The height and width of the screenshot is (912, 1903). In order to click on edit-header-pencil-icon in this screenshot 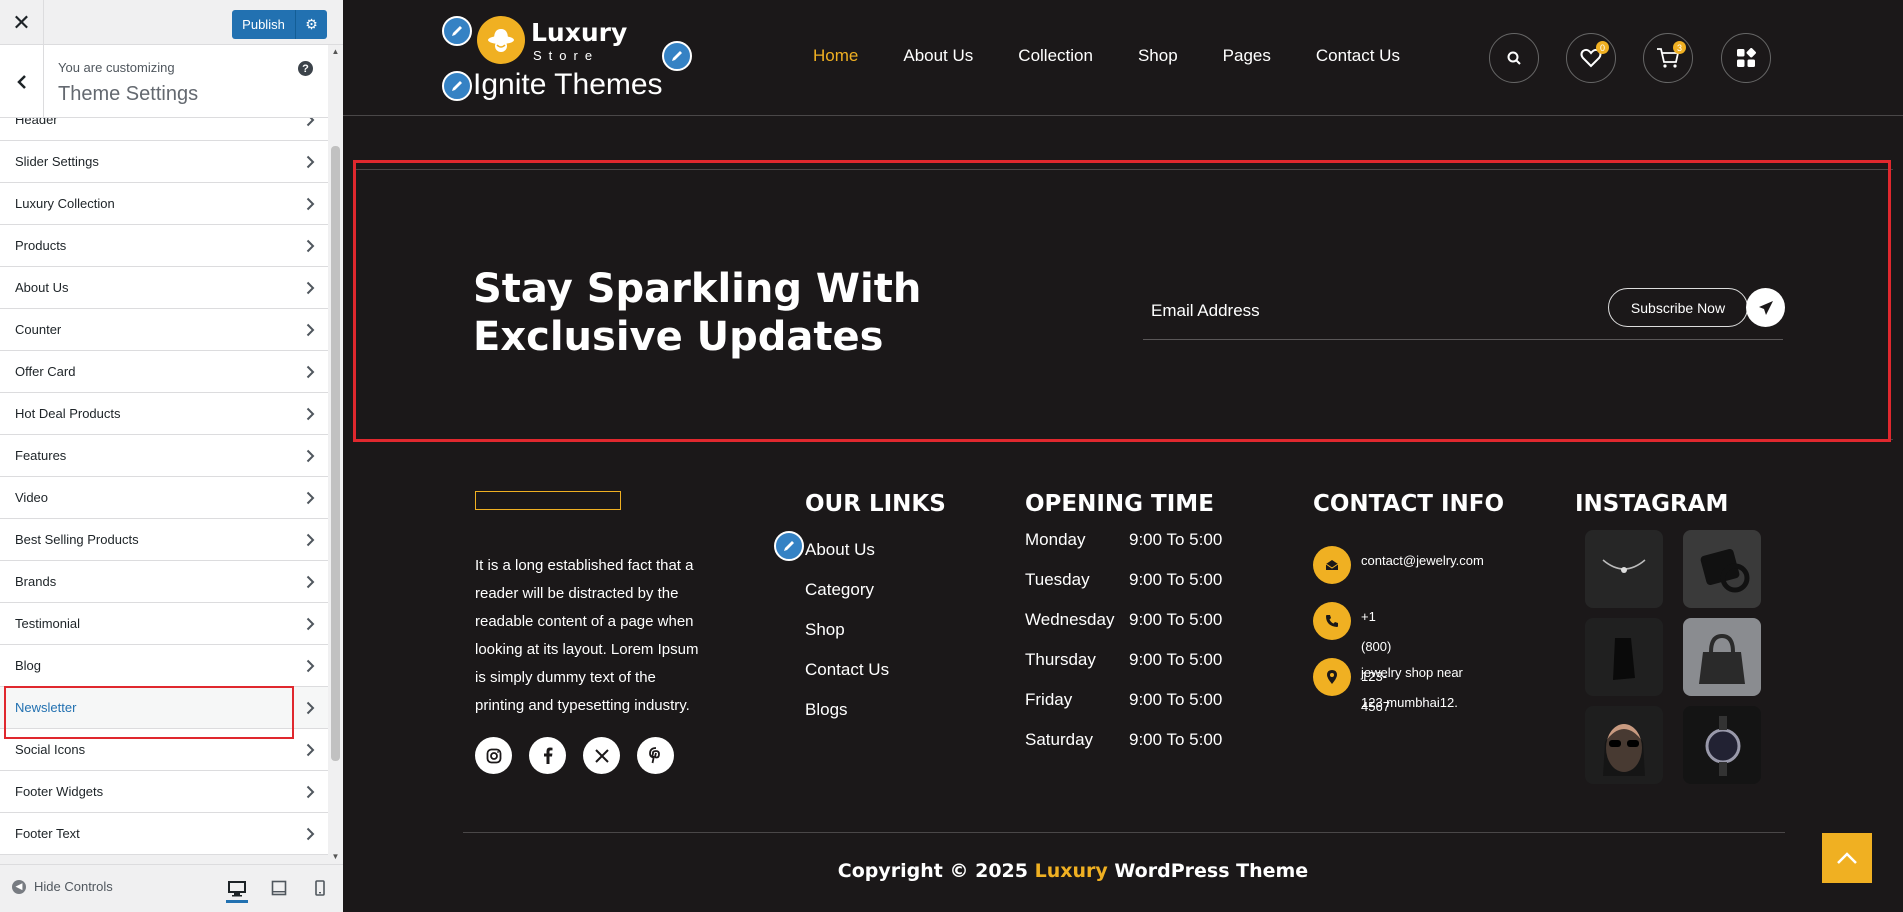, I will do `click(677, 56)`.